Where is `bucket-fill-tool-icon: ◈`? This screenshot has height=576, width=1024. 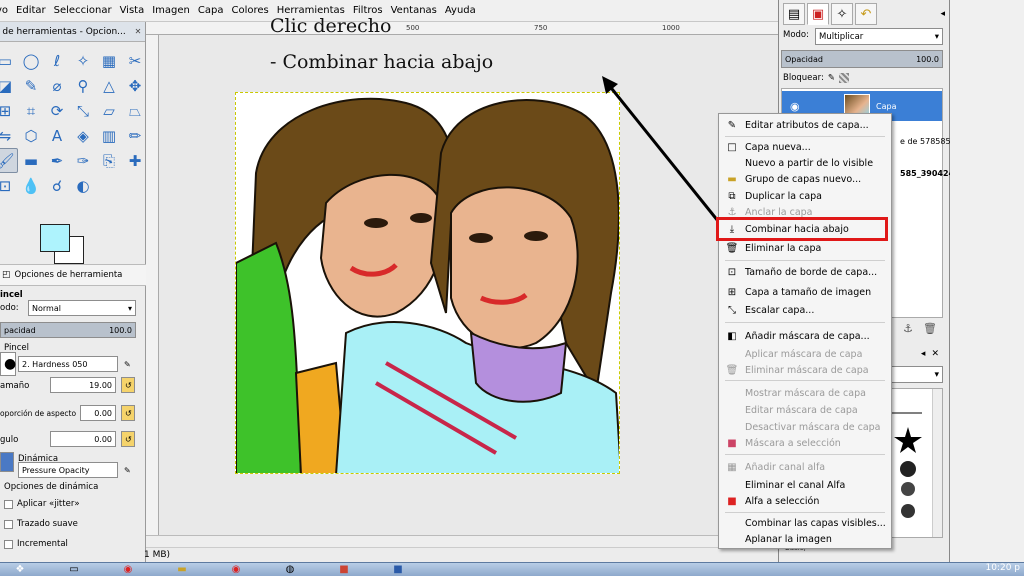
bucket-fill-tool-icon: ◈ is located at coordinates (83, 135).